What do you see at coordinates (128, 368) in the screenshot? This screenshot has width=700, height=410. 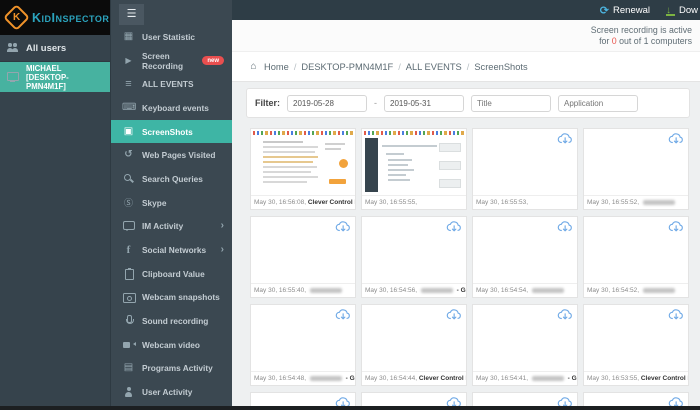 I see `programs-icon` at bounding box center [128, 368].